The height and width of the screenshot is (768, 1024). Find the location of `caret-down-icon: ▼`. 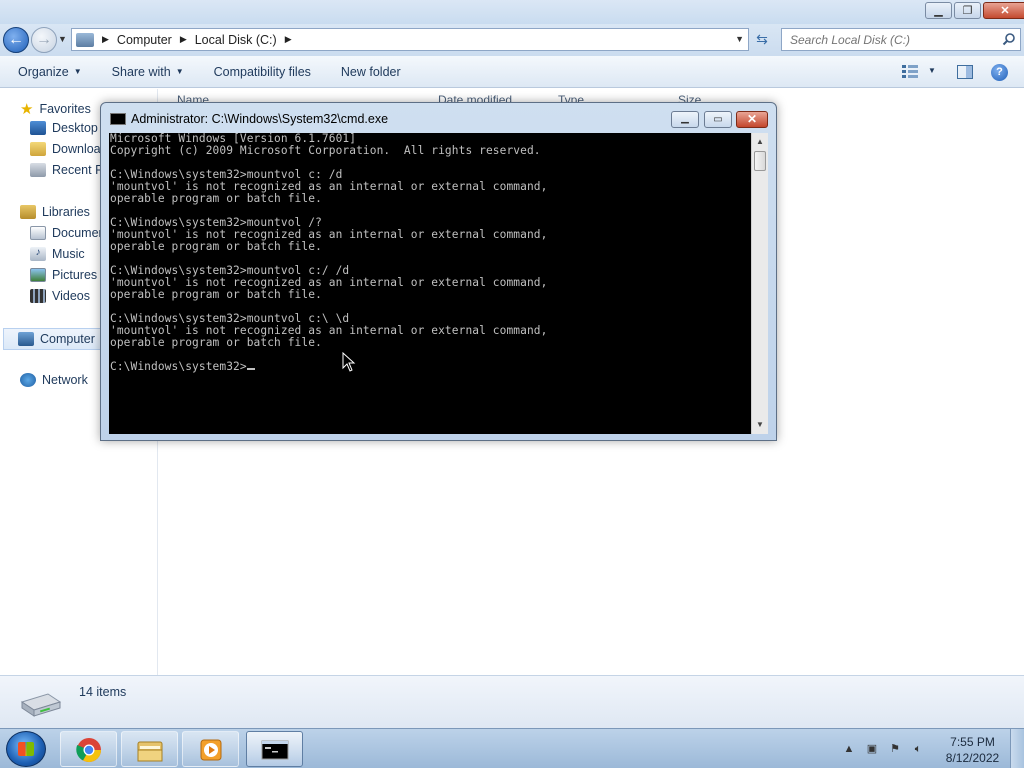

caret-down-icon: ▼ is located at coordinates (77, 71).